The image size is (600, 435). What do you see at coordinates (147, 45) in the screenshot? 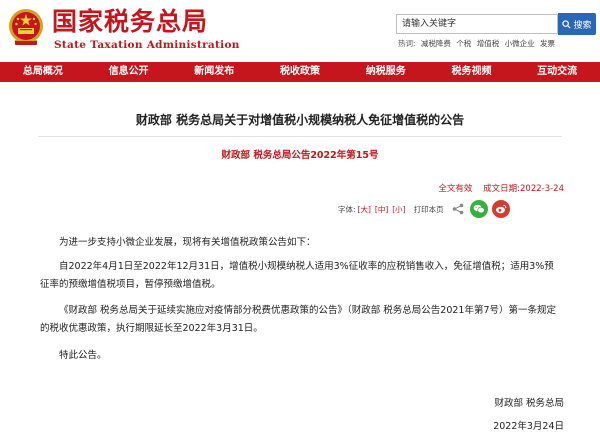
I see `site-subtitle: State Taxation Administration` at bounding box center [147, 45].